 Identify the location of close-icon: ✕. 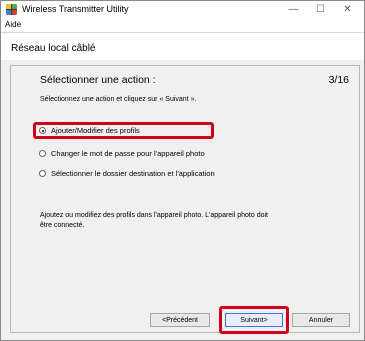
(347, 10).